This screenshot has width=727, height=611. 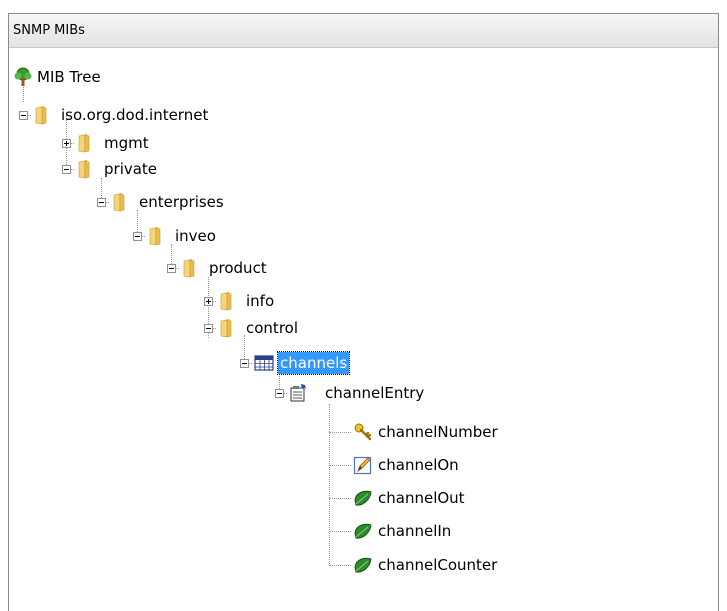 I want to click on tree-node-control: control, so click(x=259, y=328).